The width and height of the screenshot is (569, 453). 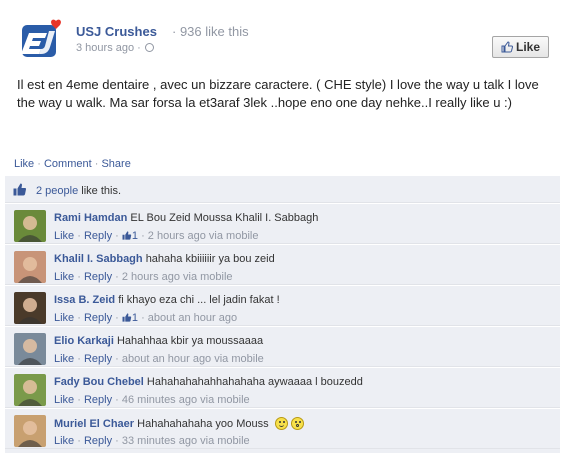 I want to click on comment-text: Hahahahahahhahahaha aywaaaa l bouzedd, so click(x=254, y=382).